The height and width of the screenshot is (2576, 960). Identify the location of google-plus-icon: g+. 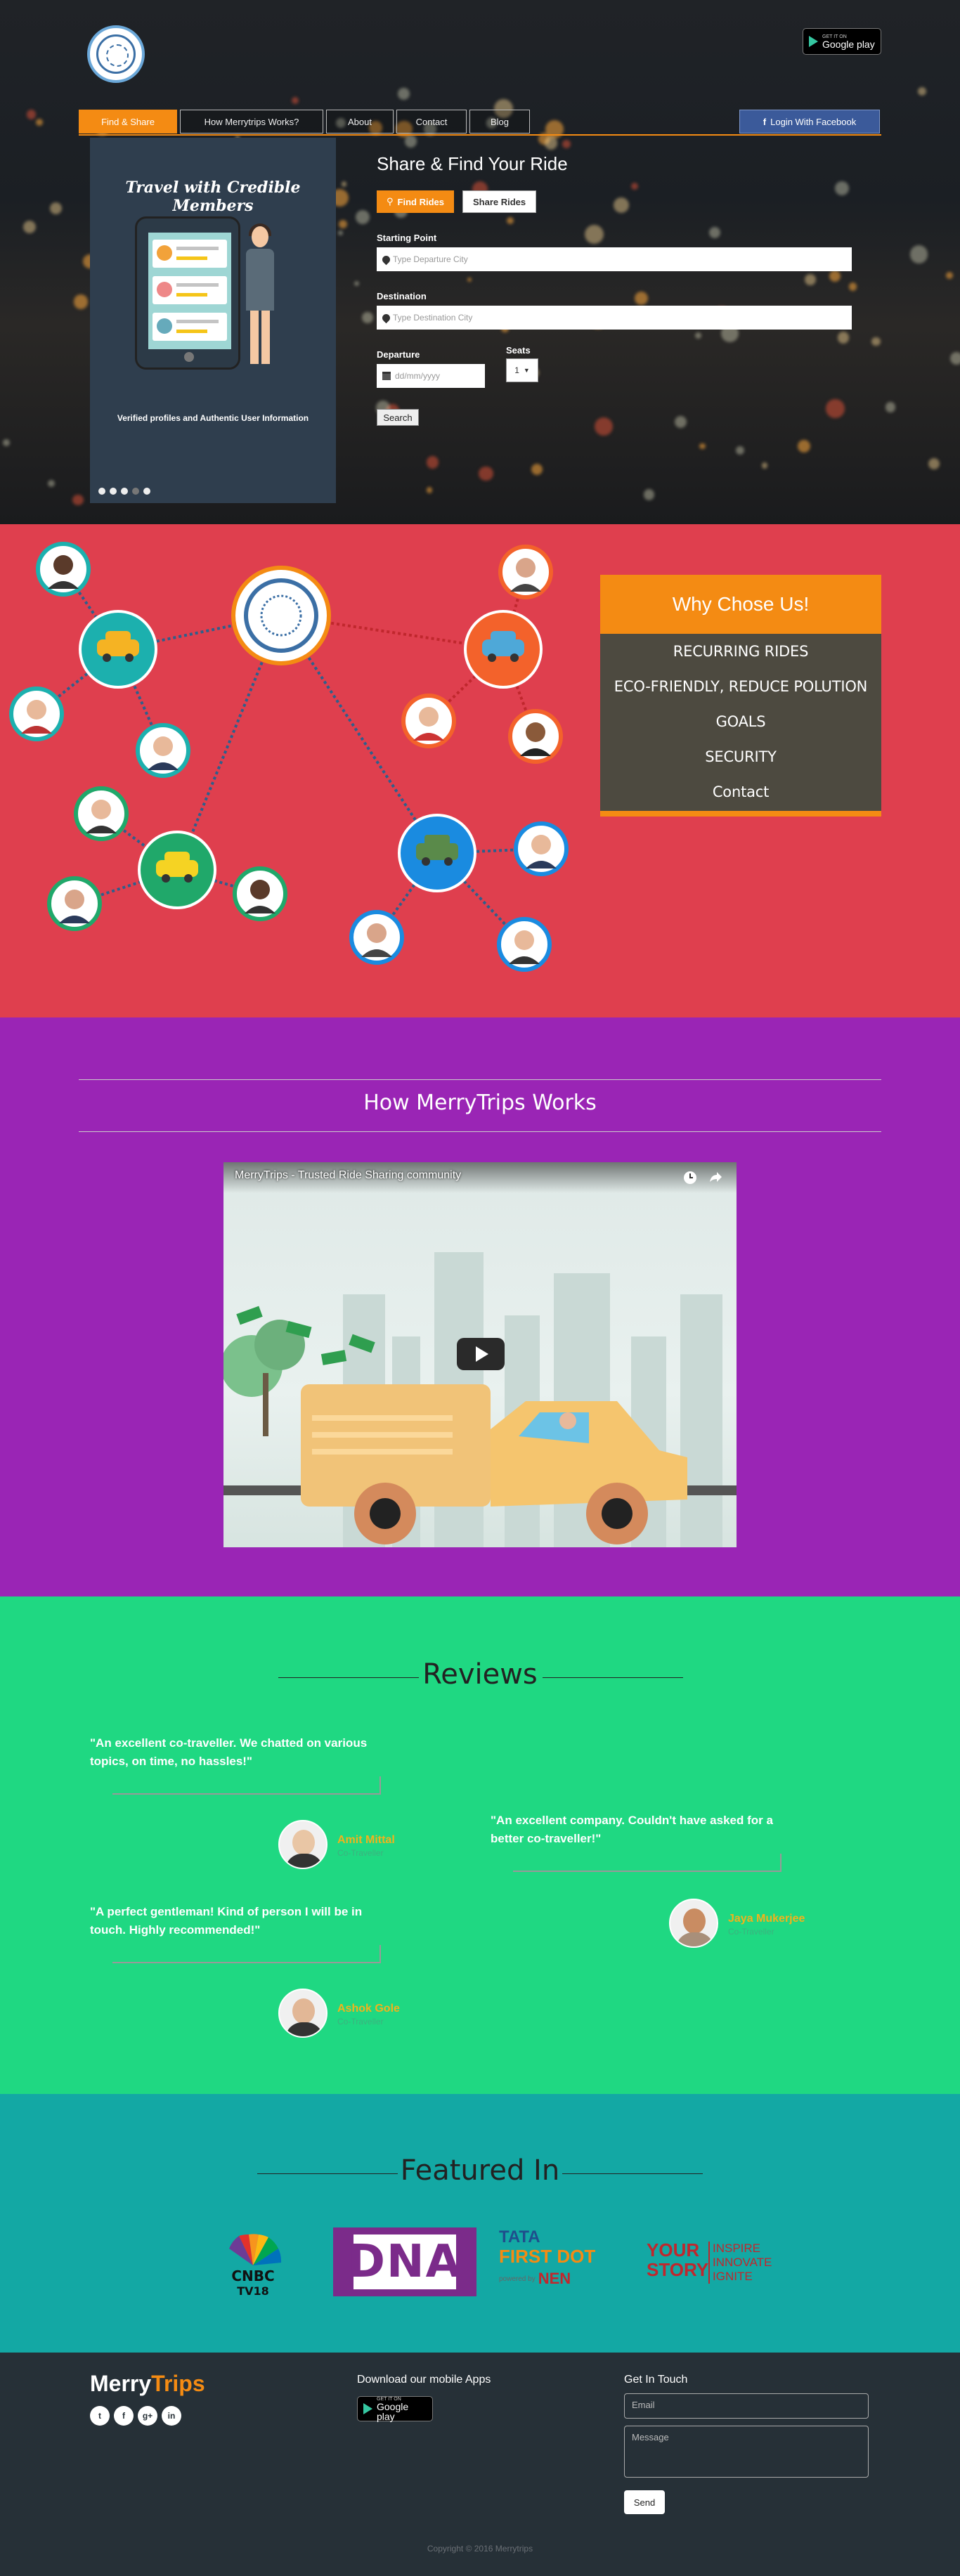
(147, 2416).